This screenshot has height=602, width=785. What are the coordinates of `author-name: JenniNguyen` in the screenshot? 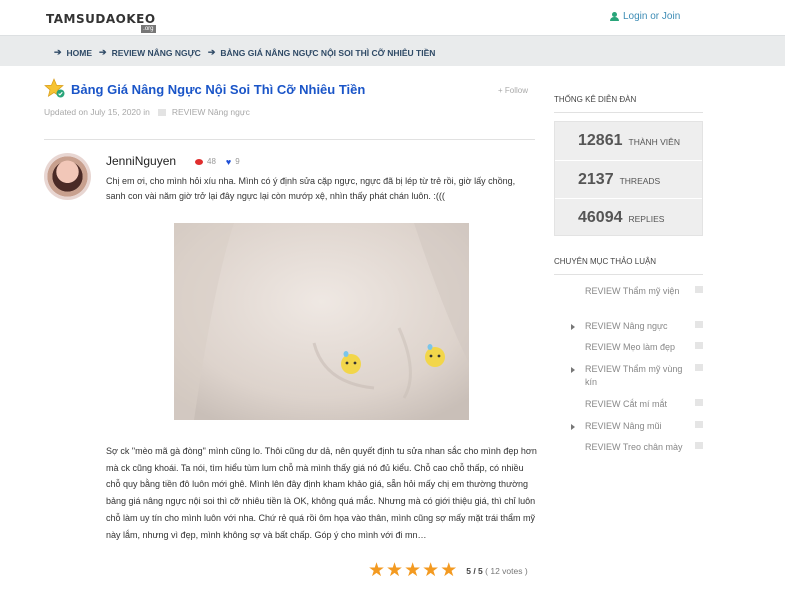 It's located at (141, 161).